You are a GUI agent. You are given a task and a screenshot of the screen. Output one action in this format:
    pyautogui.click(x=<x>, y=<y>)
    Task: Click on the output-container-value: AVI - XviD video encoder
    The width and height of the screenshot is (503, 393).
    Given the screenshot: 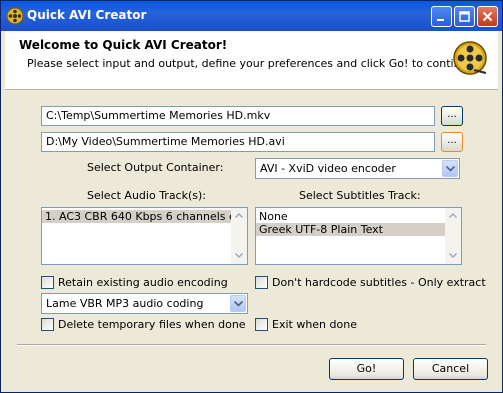 What is the action you would take?
    pyautogui.click(x=328, y=168)
    